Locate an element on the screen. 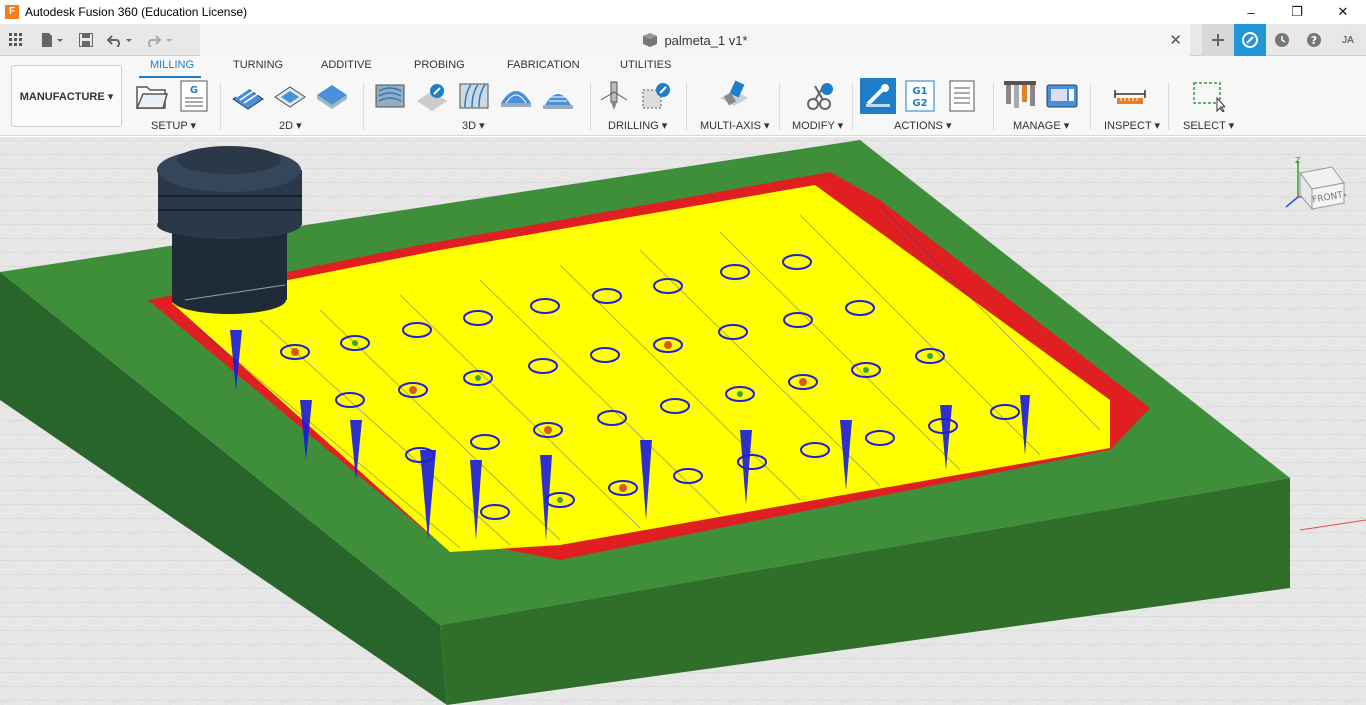  help-icon: ? is located at coordinates (1314, 40).